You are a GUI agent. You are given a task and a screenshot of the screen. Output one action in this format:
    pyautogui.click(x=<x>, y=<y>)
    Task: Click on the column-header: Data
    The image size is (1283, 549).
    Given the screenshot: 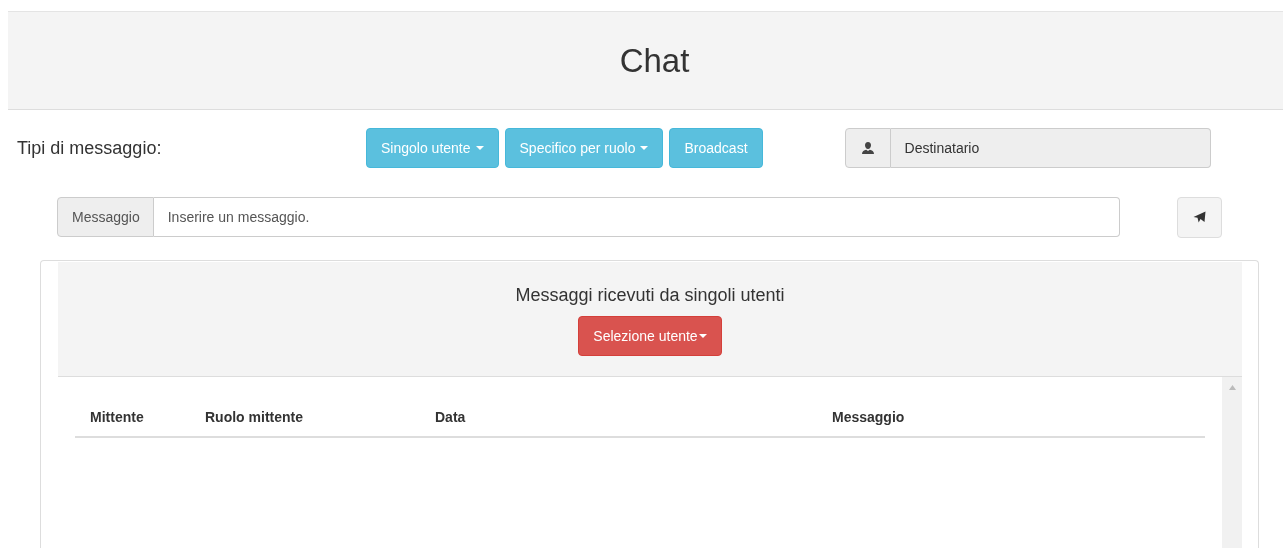 What is the action you would take?
    pyautogui.click(x=450, y=417)
    